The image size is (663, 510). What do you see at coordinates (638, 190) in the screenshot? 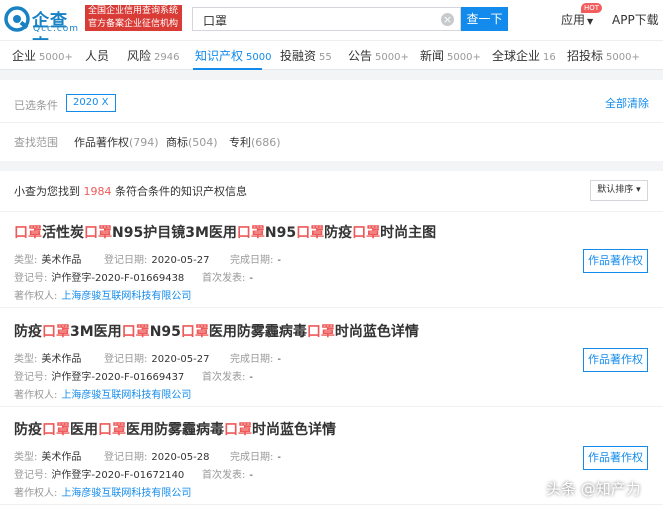
I see `caret-down-icon: ▾` at bounding box center [638, 190].